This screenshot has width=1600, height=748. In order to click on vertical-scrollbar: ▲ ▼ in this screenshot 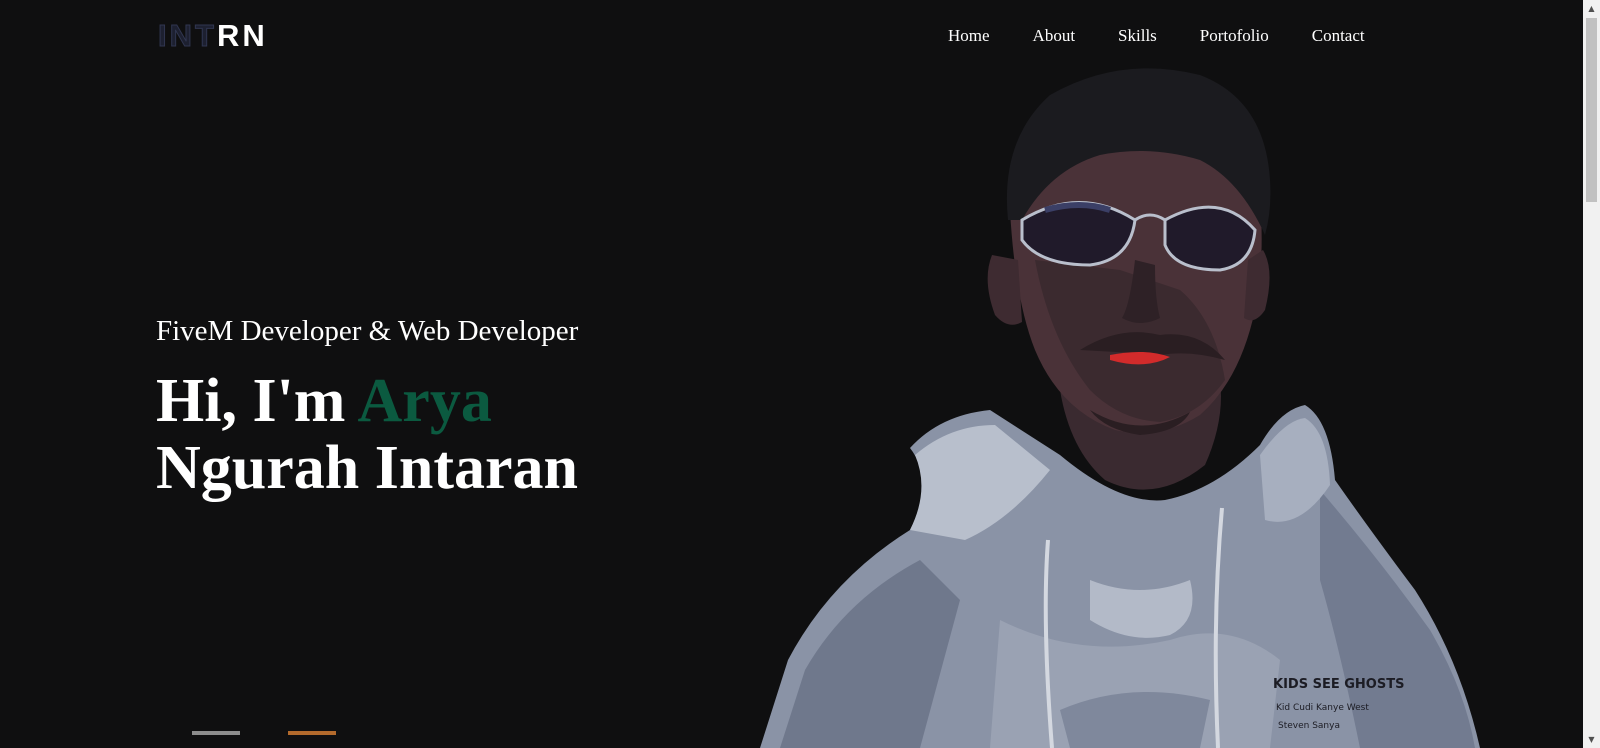, I will do `click(1591, 374)`.